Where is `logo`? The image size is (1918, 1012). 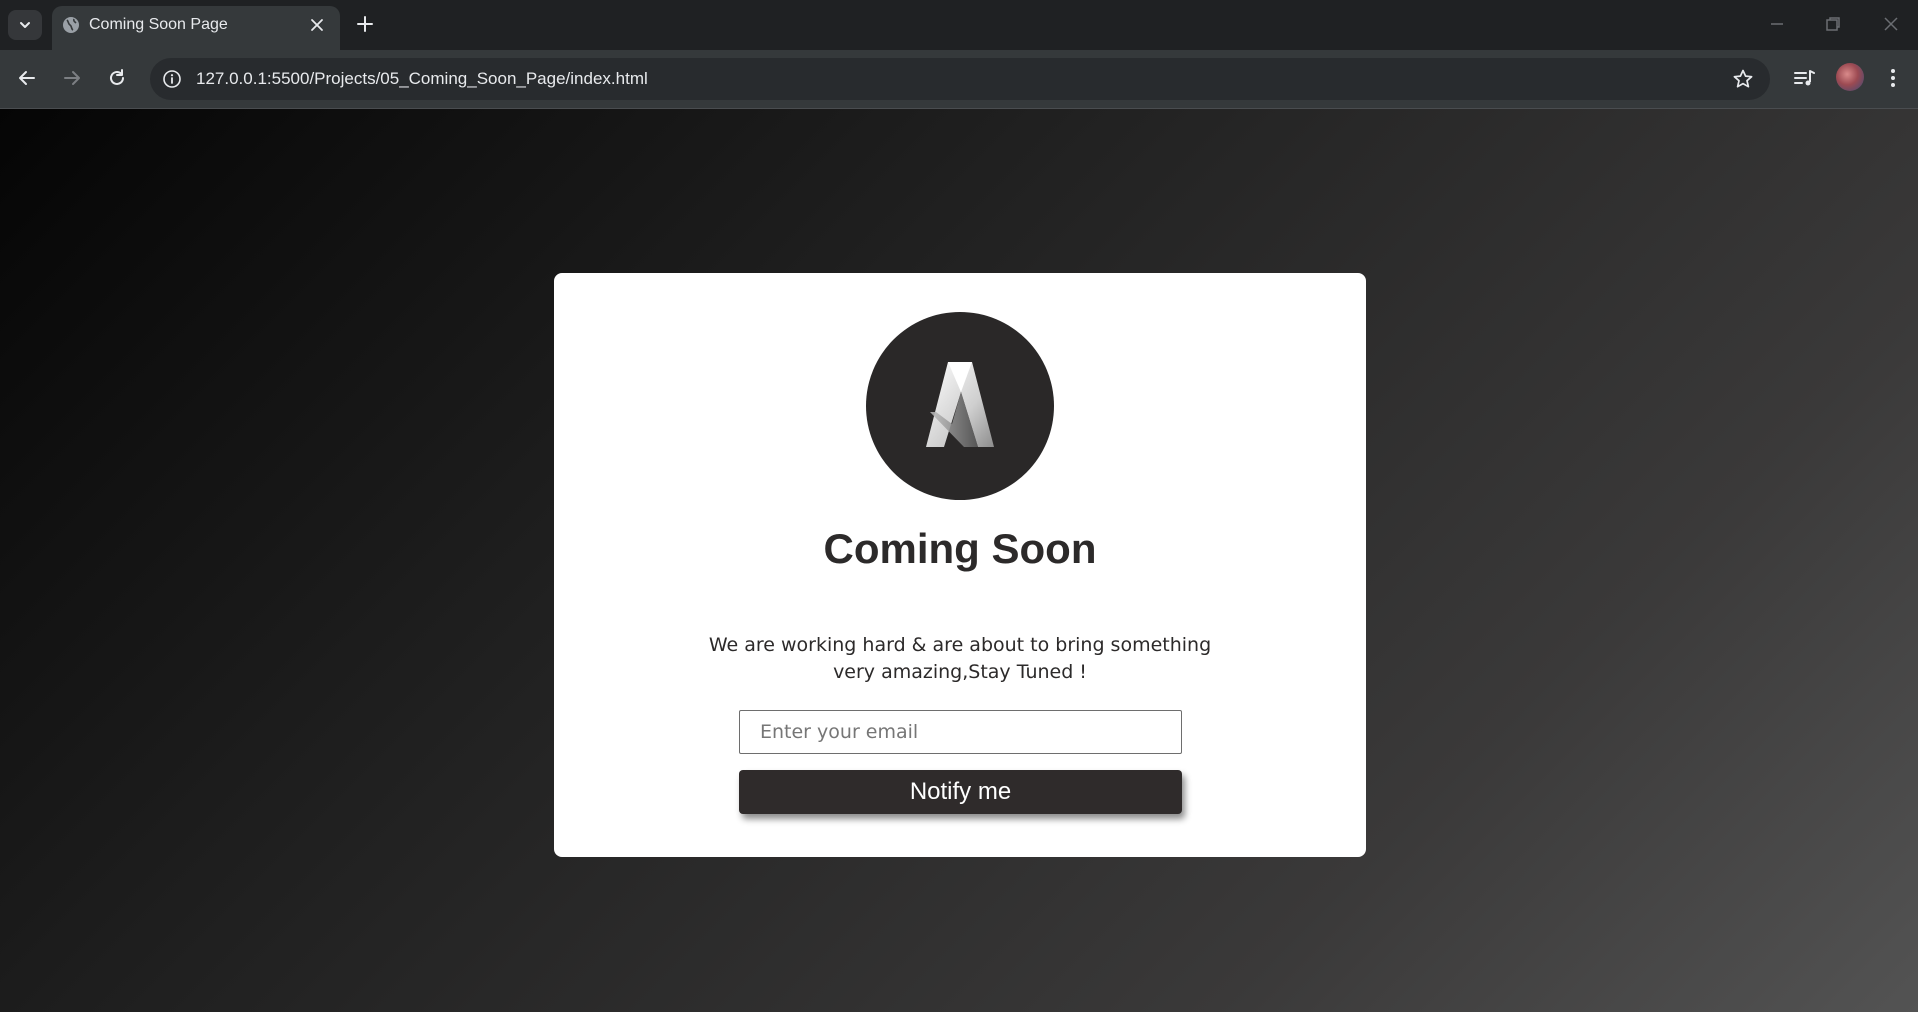 logo is located at coordinates (960, 406).